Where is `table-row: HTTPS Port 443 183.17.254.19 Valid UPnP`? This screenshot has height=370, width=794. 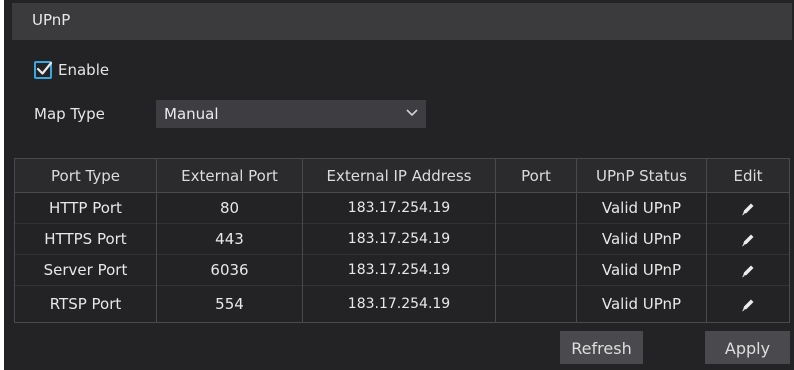
table-row: HTTPS Port 443 183.17.254.19 Valid UPnP is located at coordinates (402, 239).